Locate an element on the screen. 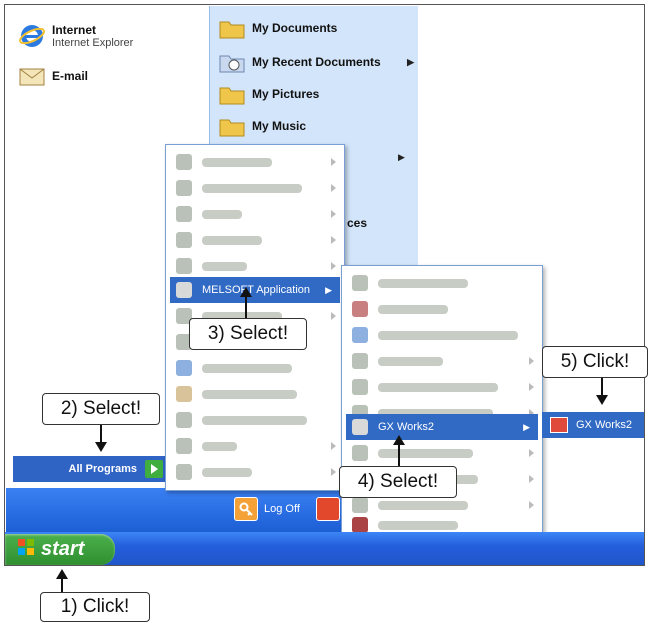 The image size is (648, 623). callout-step3: 3) Select! is located at coordinates (248, 334).